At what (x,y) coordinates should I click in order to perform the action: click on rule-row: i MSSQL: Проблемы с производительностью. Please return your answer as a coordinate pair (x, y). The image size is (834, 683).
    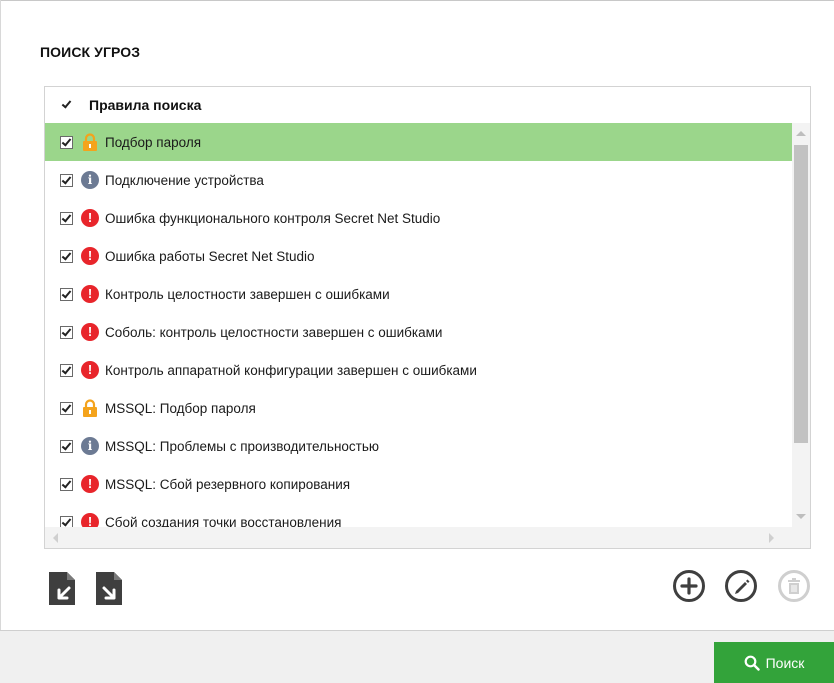
    Looking at the image, I should click on (418, 446).